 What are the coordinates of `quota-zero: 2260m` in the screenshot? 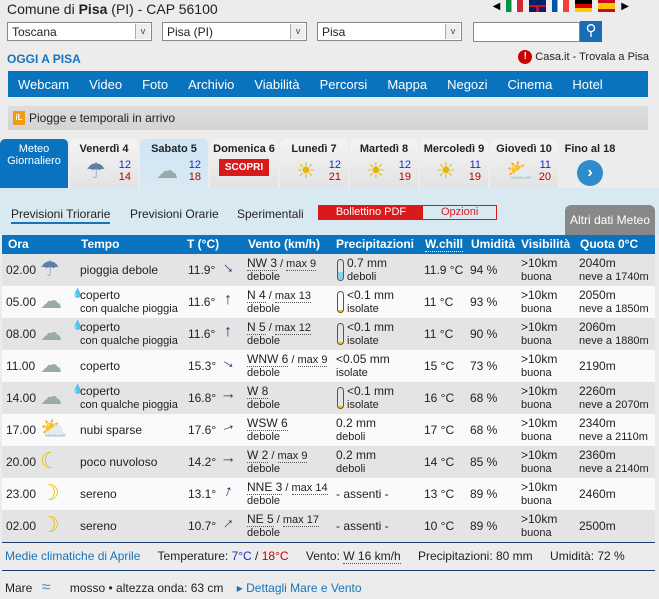 It's located at (597, 391).